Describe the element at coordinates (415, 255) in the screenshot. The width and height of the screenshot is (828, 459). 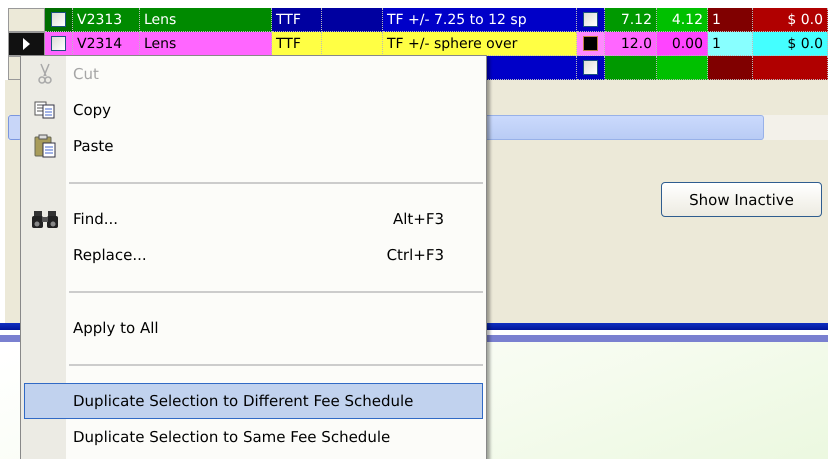
I see `shortcut-label: Ctrl+F3` at that location.